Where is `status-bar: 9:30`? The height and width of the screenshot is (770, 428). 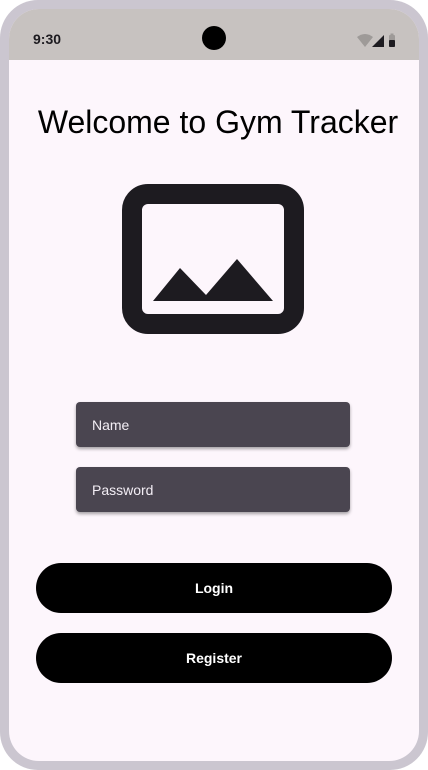 status-bar: 9:30 is located at coordinates (214, 34).